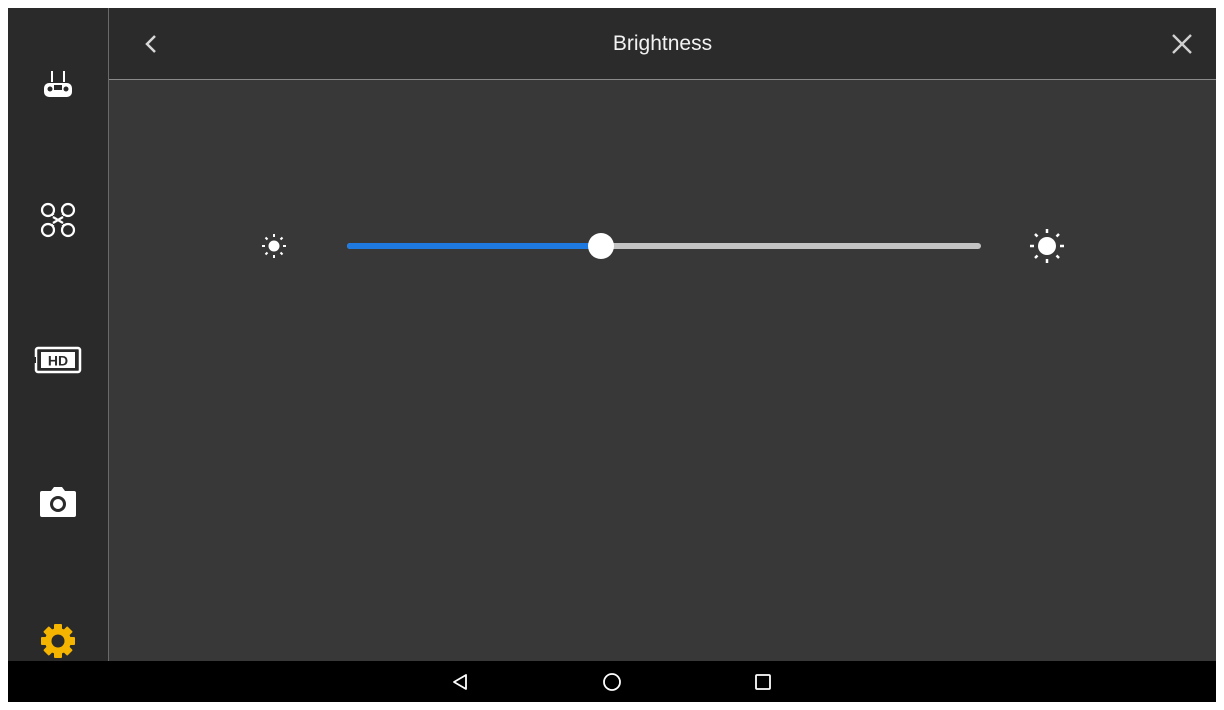 The height and width of the screenshot is (710, 1224). I want to click on hd-icon: HD, so click(57, 360).